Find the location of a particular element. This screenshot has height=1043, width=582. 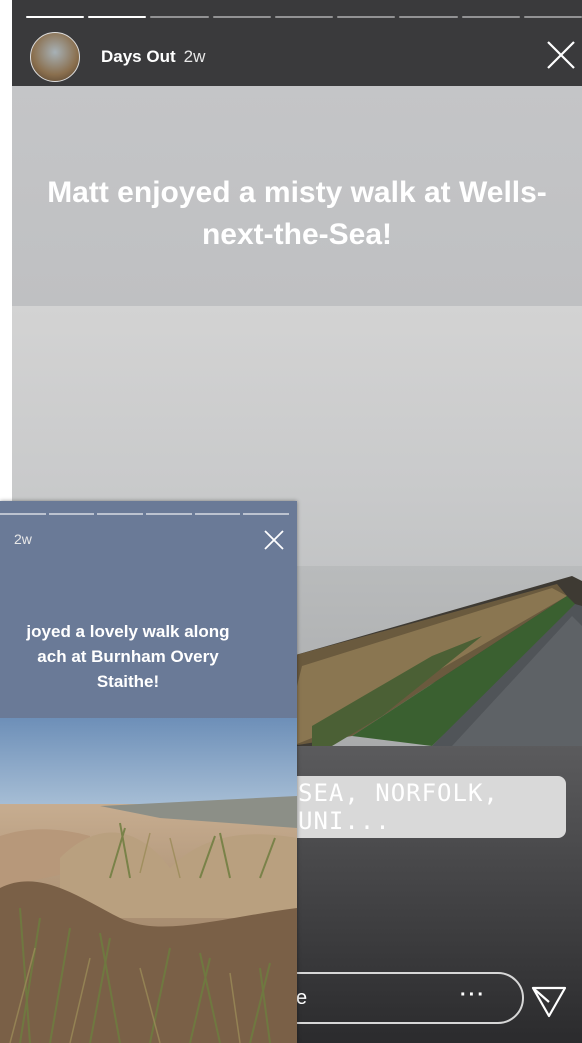

profile-avatar is located at coordinates (55, 57).